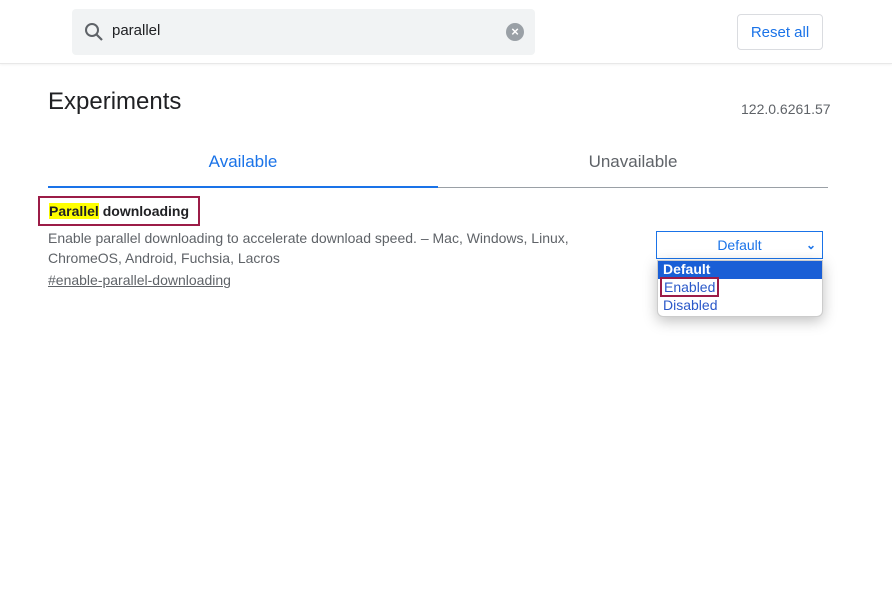  Describe the element at coordinates (515, 32) in the screenshot. I see `clear-icon: ×` at that location.